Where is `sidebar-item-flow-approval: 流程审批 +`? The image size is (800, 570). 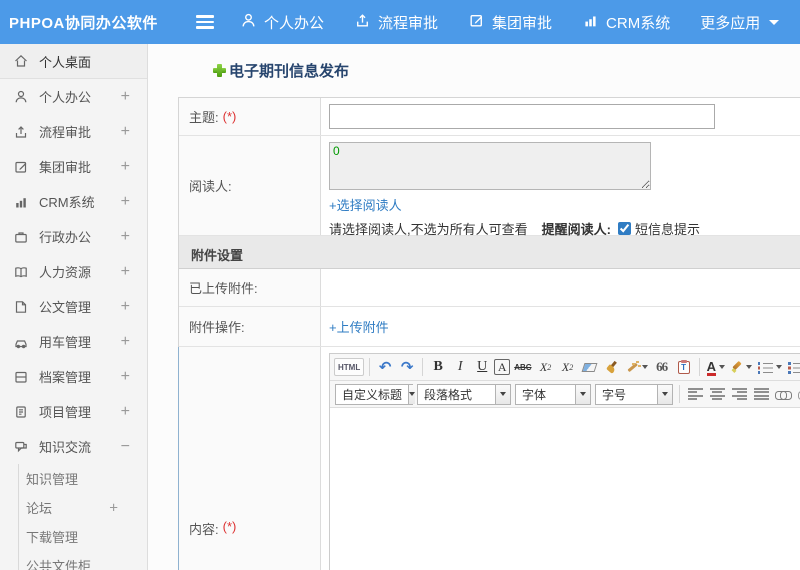
sidebar-item-flow-approval: 流程审批 + is located at coordinates (73, 131).